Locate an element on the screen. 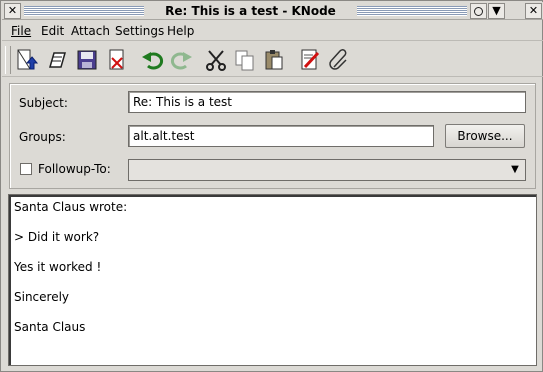 Image resolution: width=543 pixels, height=372 pixels. send-now-icon is located at coordinates (27, 60).